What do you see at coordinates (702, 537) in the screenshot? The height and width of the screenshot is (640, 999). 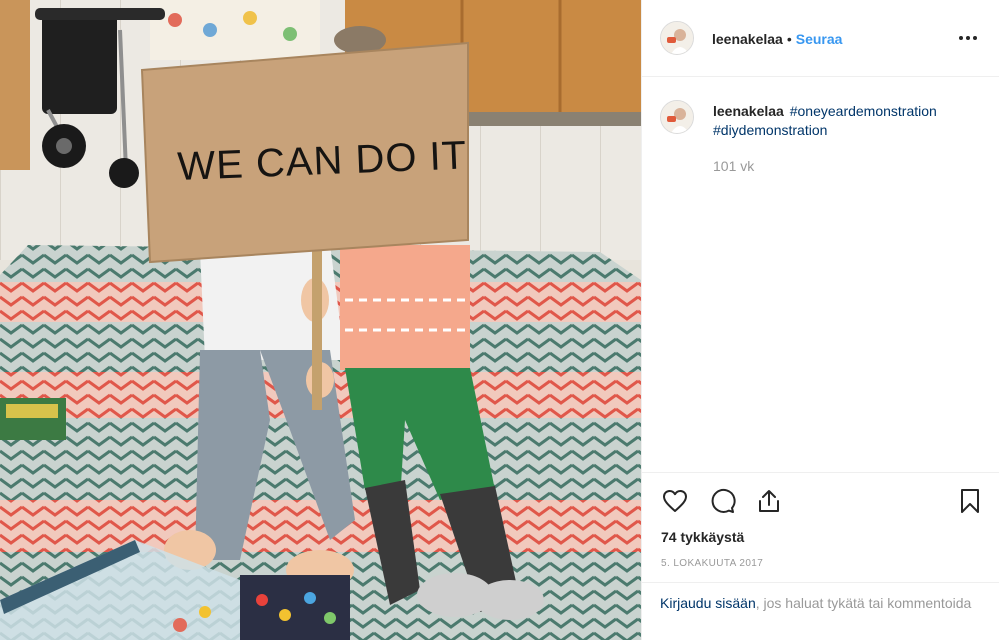 I see `like-count: 74 tykkäystä` at bounding box center [702, 537].